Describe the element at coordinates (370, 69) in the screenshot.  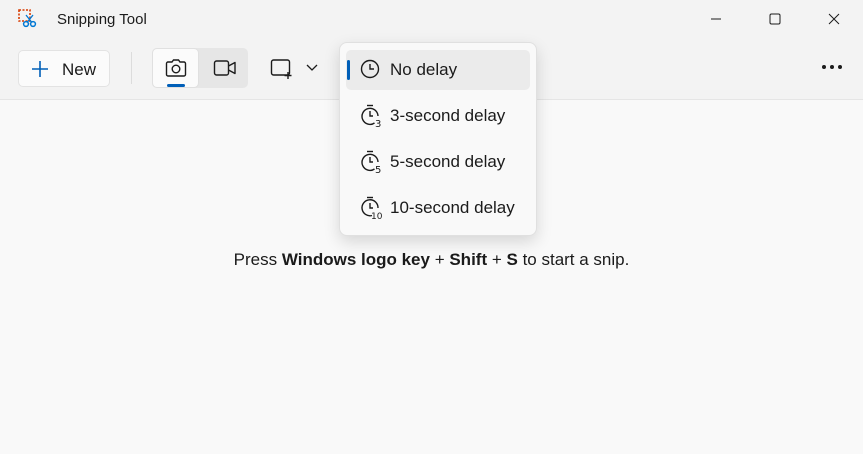
I see `clock-icon` at that location.